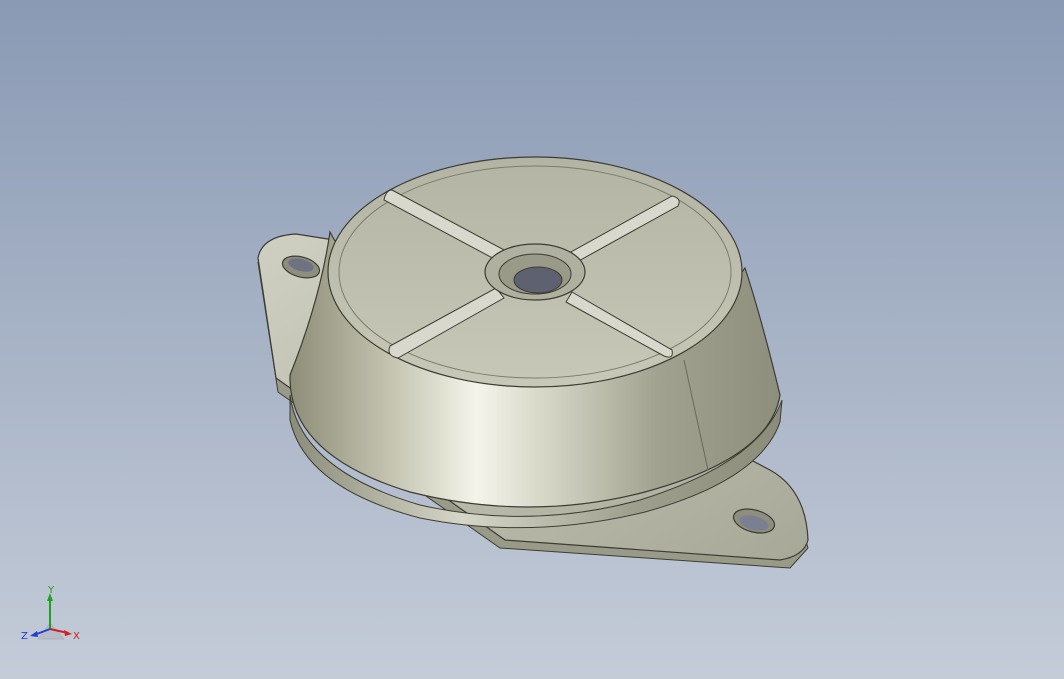  I want to click on center-hole, so click(538, 280).